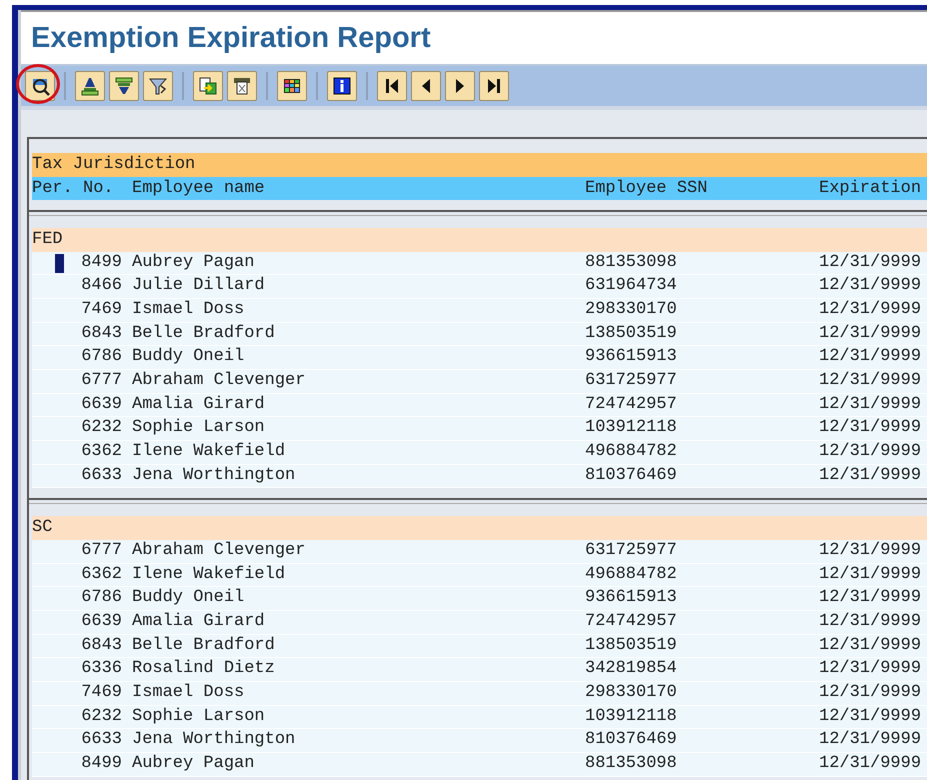 This screenshot has width=927, height=780. Describe the element at coordinates (631, 333) in the screenshot. I see `table-cell-text: 138503519` at that location.